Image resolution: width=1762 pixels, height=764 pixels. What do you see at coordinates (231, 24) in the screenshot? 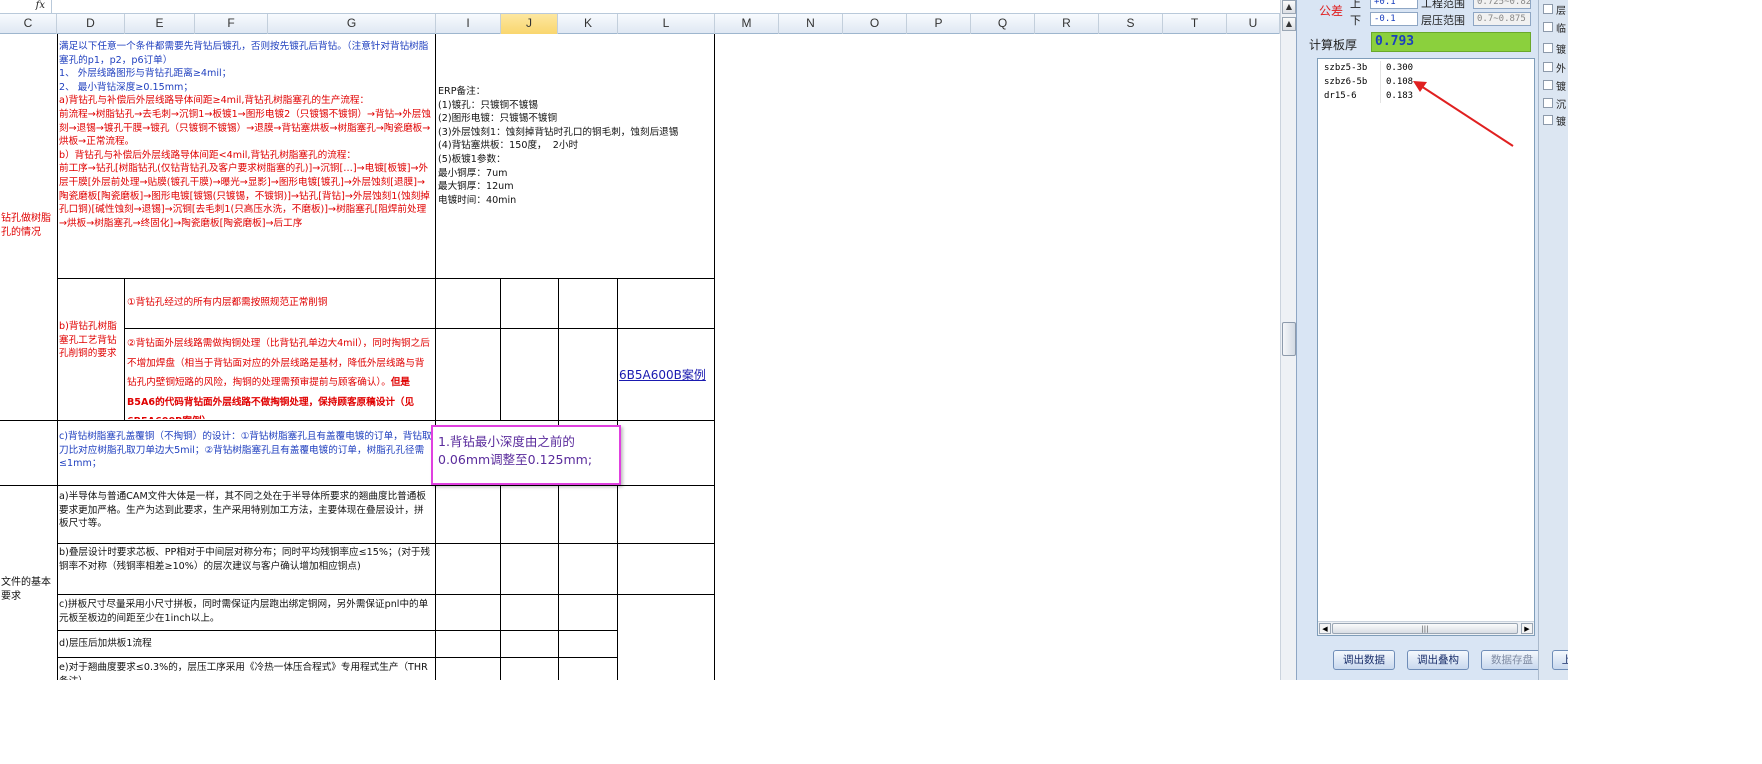
I see `column-header-f: F` at bounding box center [231, 24].